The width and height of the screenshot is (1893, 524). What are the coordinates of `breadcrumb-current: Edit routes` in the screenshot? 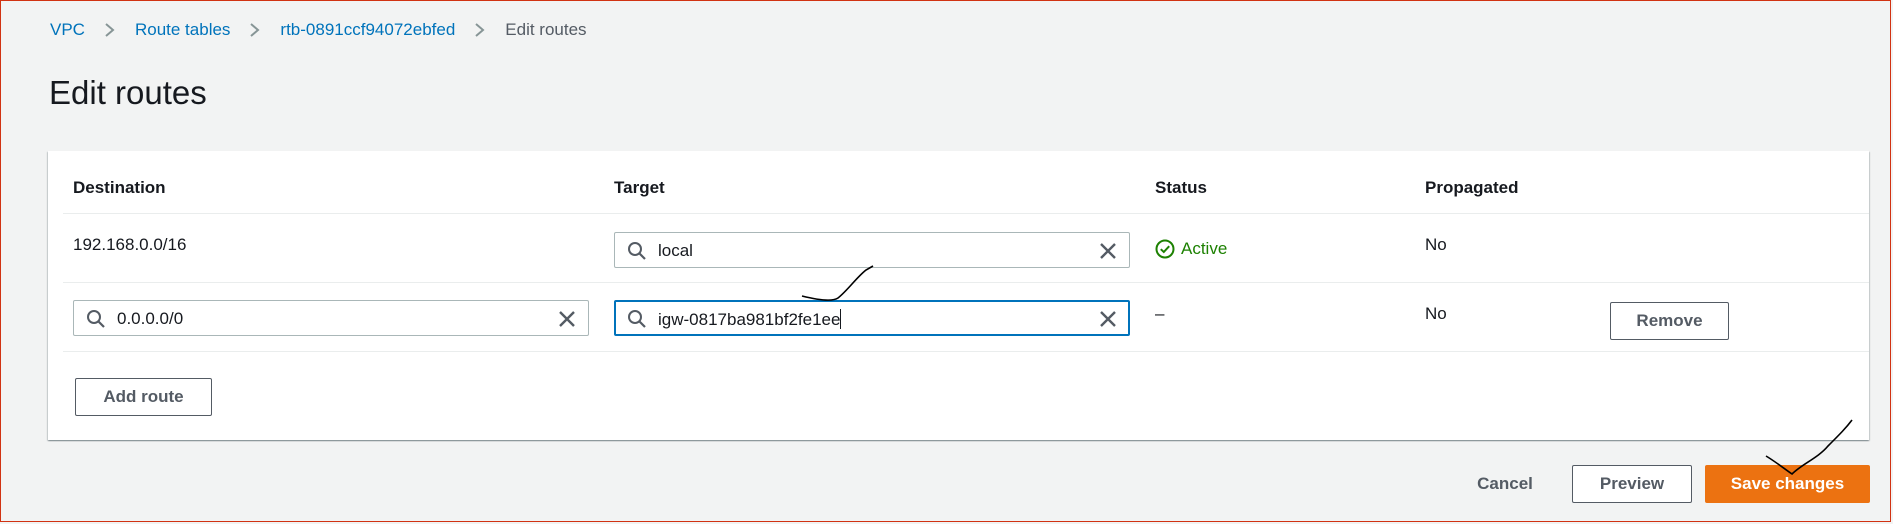 It's located at (546, 29).